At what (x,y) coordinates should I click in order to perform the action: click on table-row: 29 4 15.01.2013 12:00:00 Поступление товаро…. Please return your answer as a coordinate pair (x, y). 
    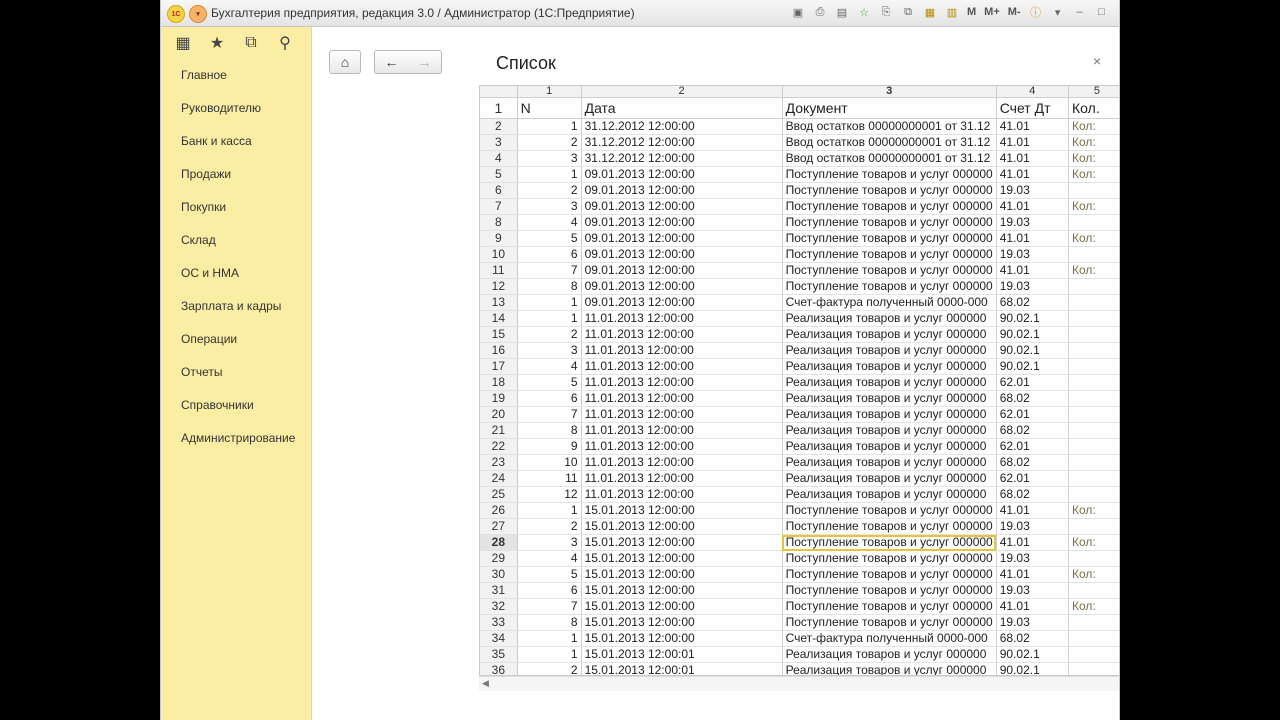
    Looking at the image, I should click on (799, 558).